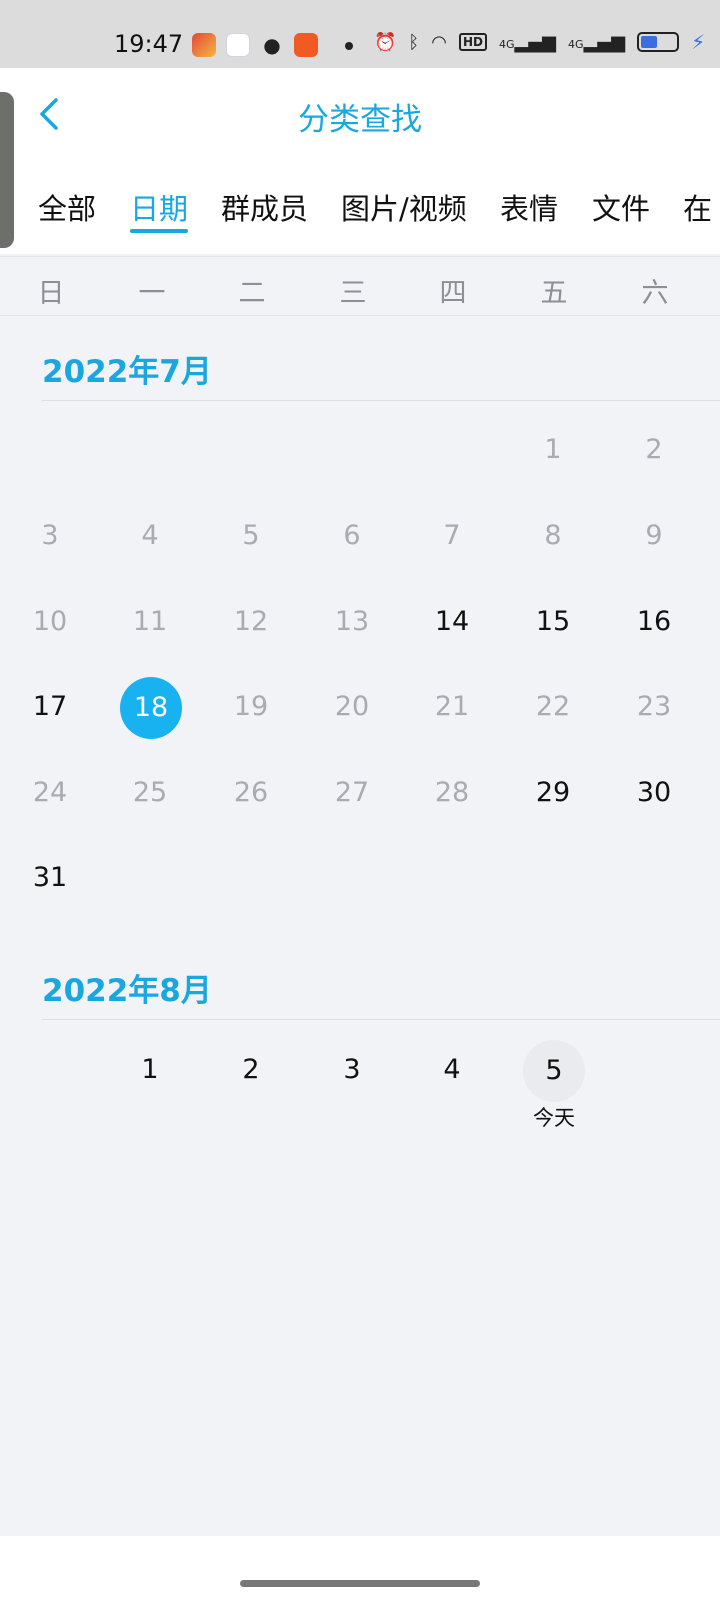 The height and width of the screenshot is (1600, 720). Describe the element at coordinates (50, 878) in the screenshot. I see `calendar-day-with-messages: 31` at that location.